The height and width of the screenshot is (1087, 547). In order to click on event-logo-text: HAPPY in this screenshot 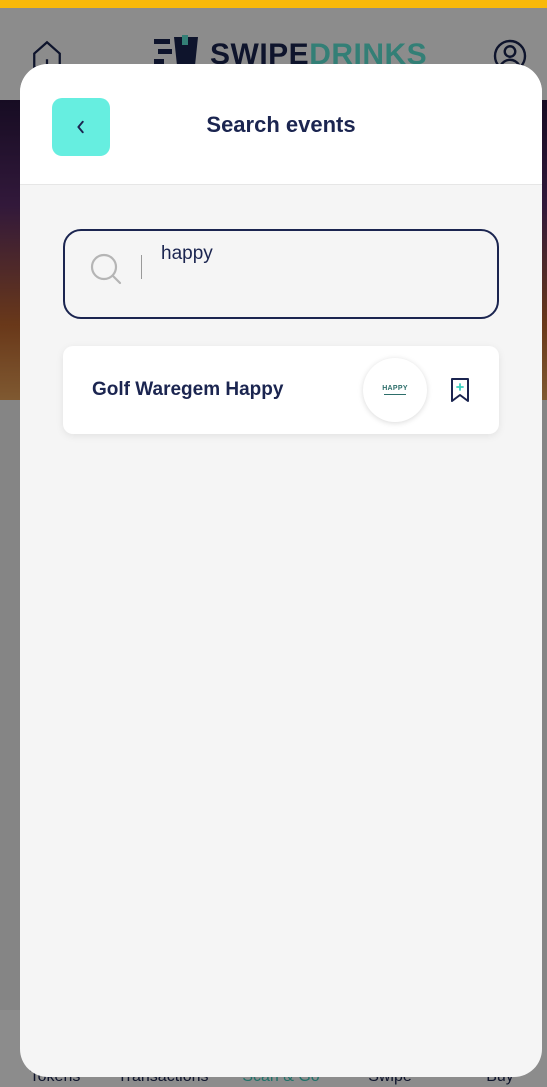, I will do `click(395, 388)`.